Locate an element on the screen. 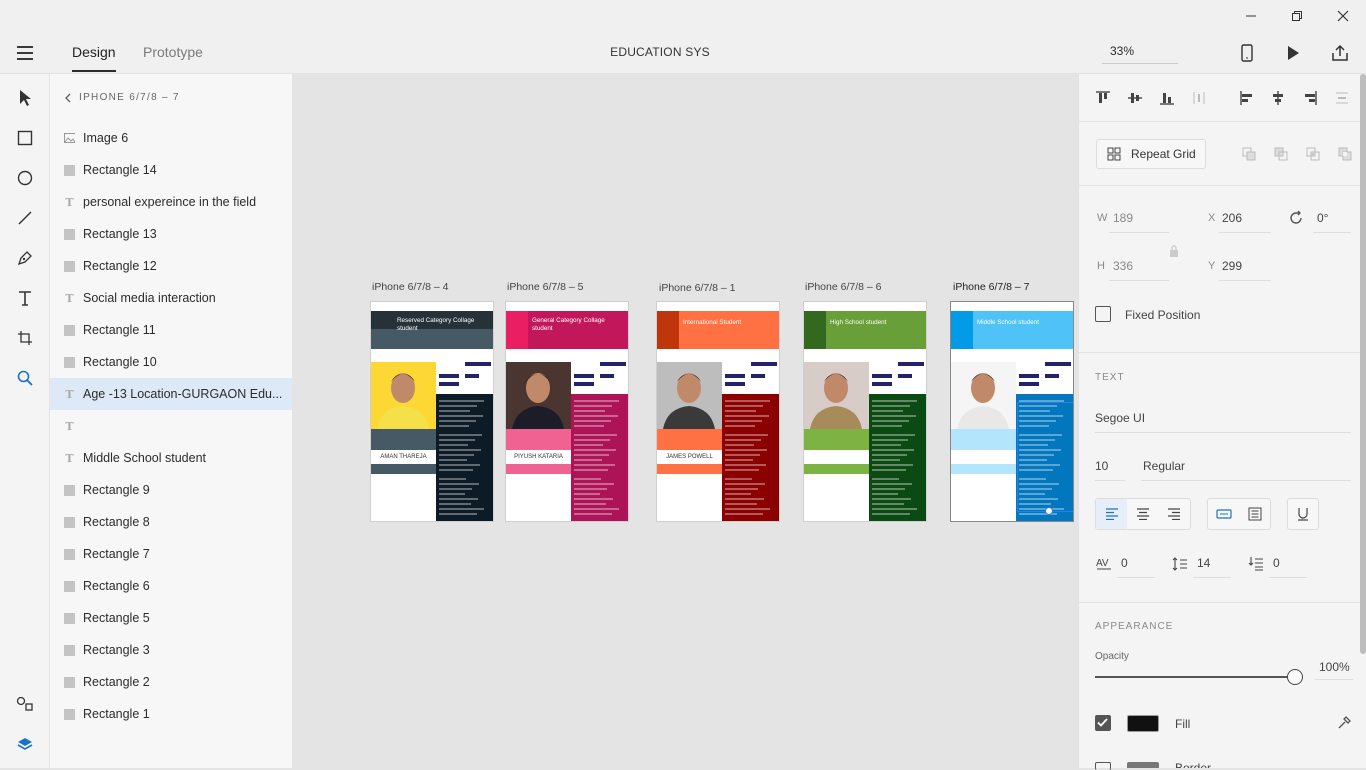 Image resolution: width=1366 pixels, height=770 pixels. layer-item: Rectangle 7 is located at coordinates (171, 554).